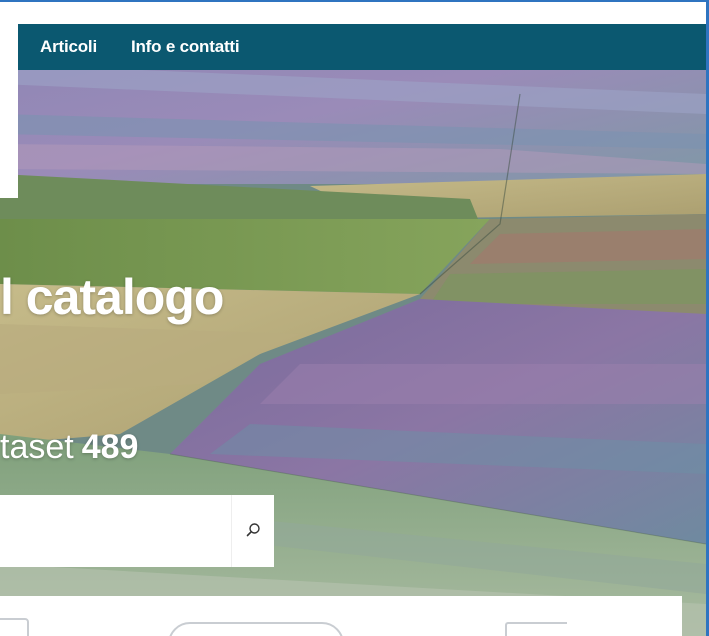 The height and width of the screenshot is (636, 709). I want to click on search-icon, so click(253, 531).